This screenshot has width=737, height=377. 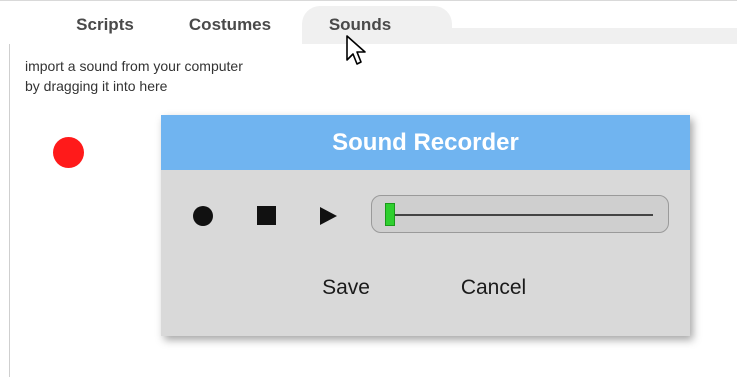 What do you see at coordinates (230, 25) in the screenshot?
I see `tab-costumes: Costumes` at bounding box center [230, 25].